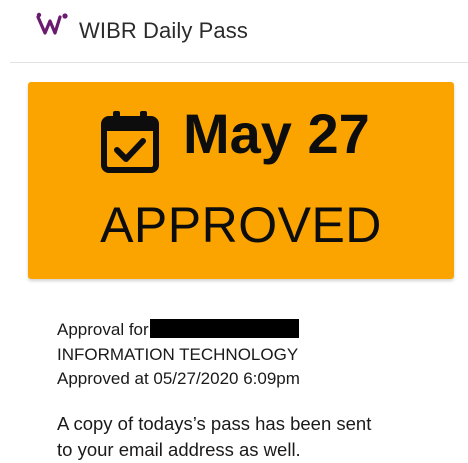 Image resolution: width=468 pixels, height=463 pixels. I want to click on department-text: INFORMATION TECHNOLOGY, so click(178, 354).